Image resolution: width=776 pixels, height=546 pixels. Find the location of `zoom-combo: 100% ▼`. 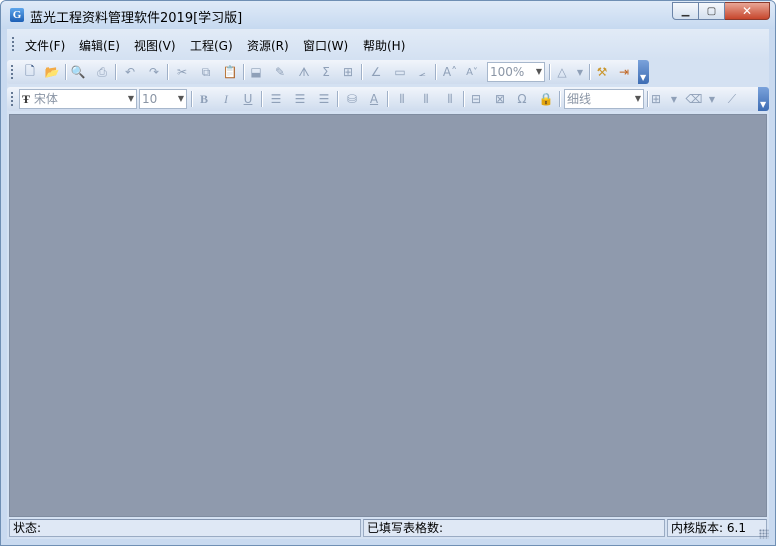

zoom-combo: 100% ▼ is located at coordinates (516, 72).